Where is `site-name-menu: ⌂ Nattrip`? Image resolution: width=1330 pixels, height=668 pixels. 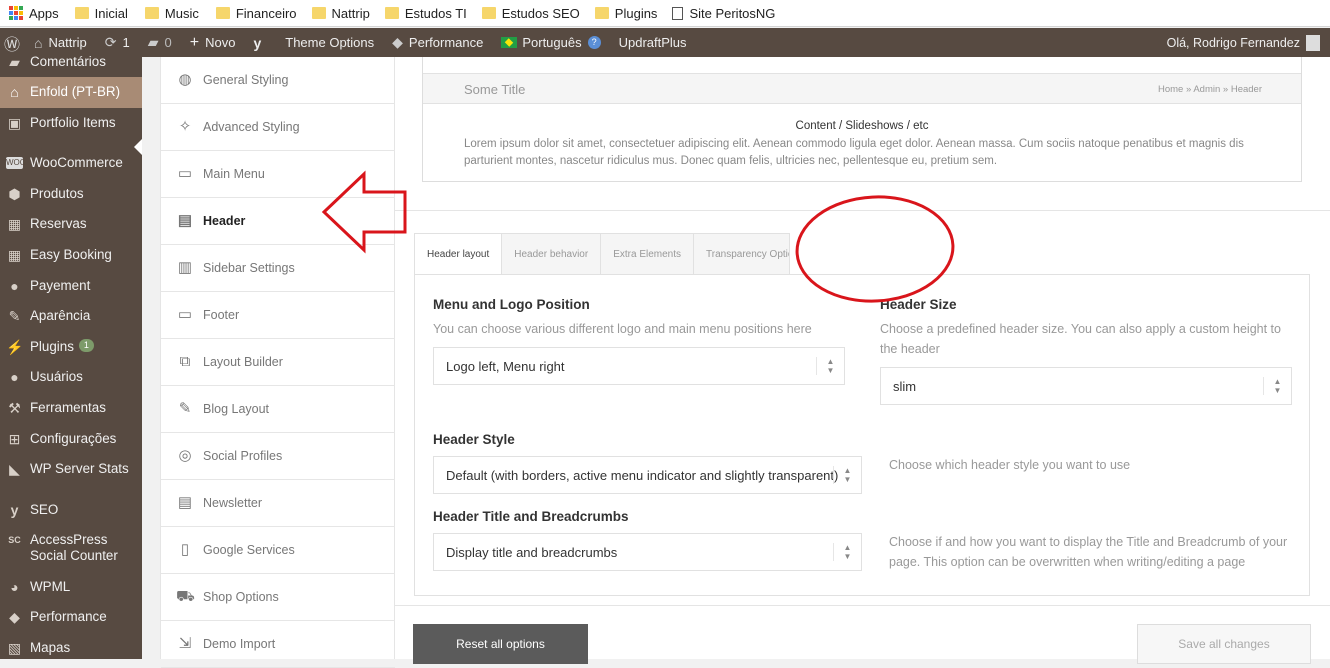
site-name-menu: ⌂ Nattrip is located at coordinates (61, 42).